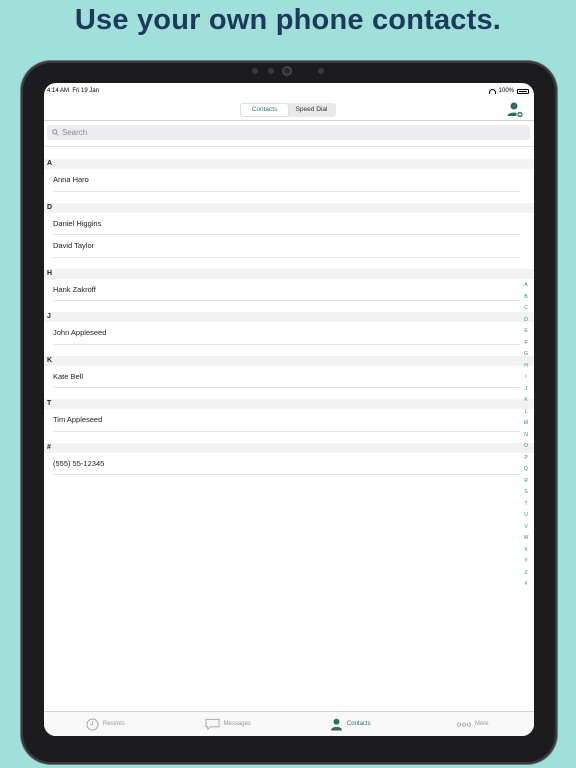 The width and height of the screenshot is (576, 768). I want to click on segment-contacts: Contacts, so click(264, 110).